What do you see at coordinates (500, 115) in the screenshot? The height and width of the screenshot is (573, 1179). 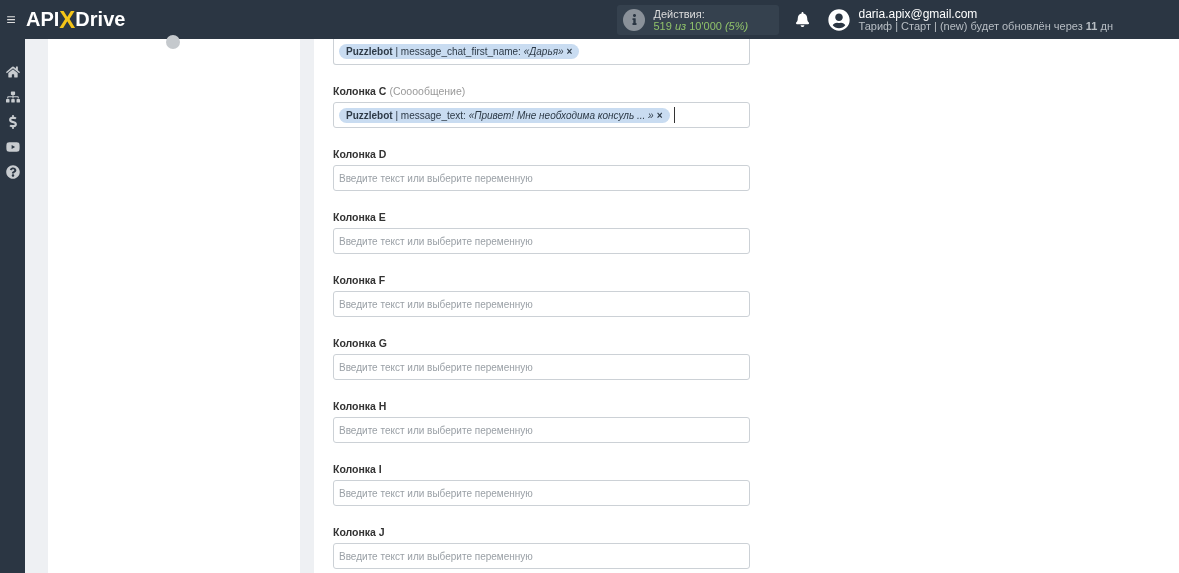 I see `tag-text: Puzzlebot | message_text: «Привет! Мне необходима консуль ... »` at bounding box center [500, 115].